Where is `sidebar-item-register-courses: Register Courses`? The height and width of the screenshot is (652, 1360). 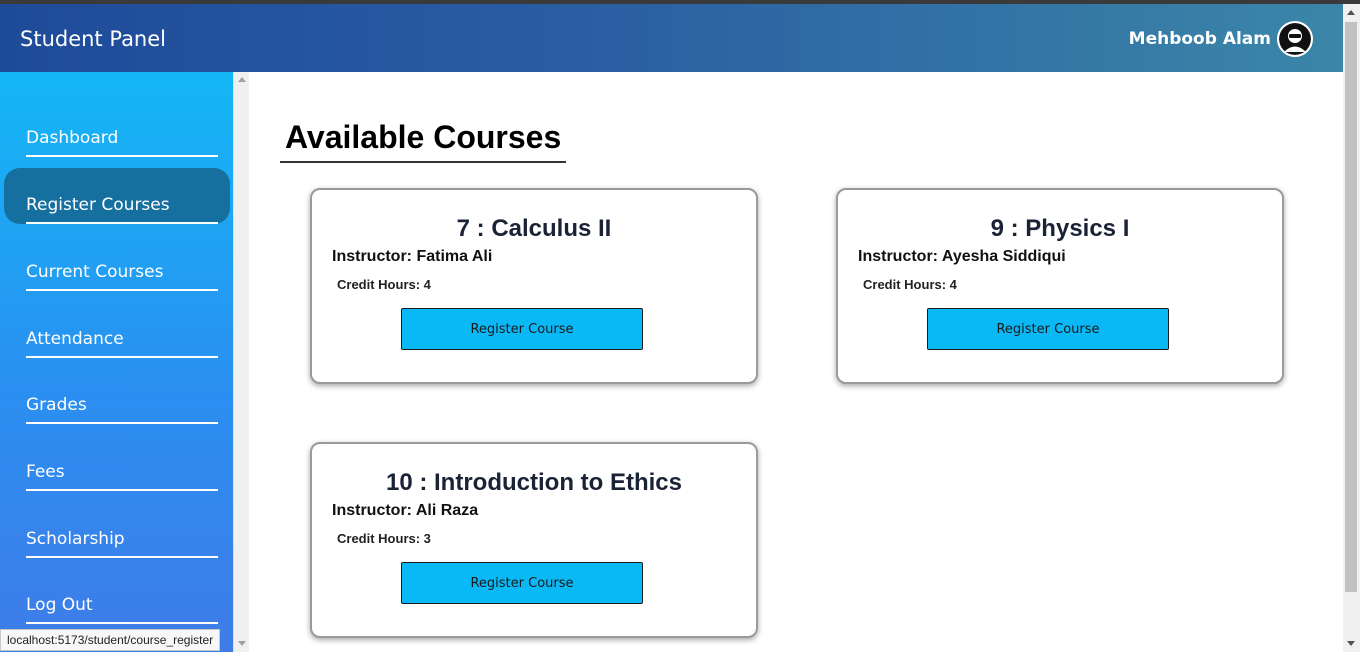 sidebar-item-register-courses: Register Courses is located at coordinates (122, 190).